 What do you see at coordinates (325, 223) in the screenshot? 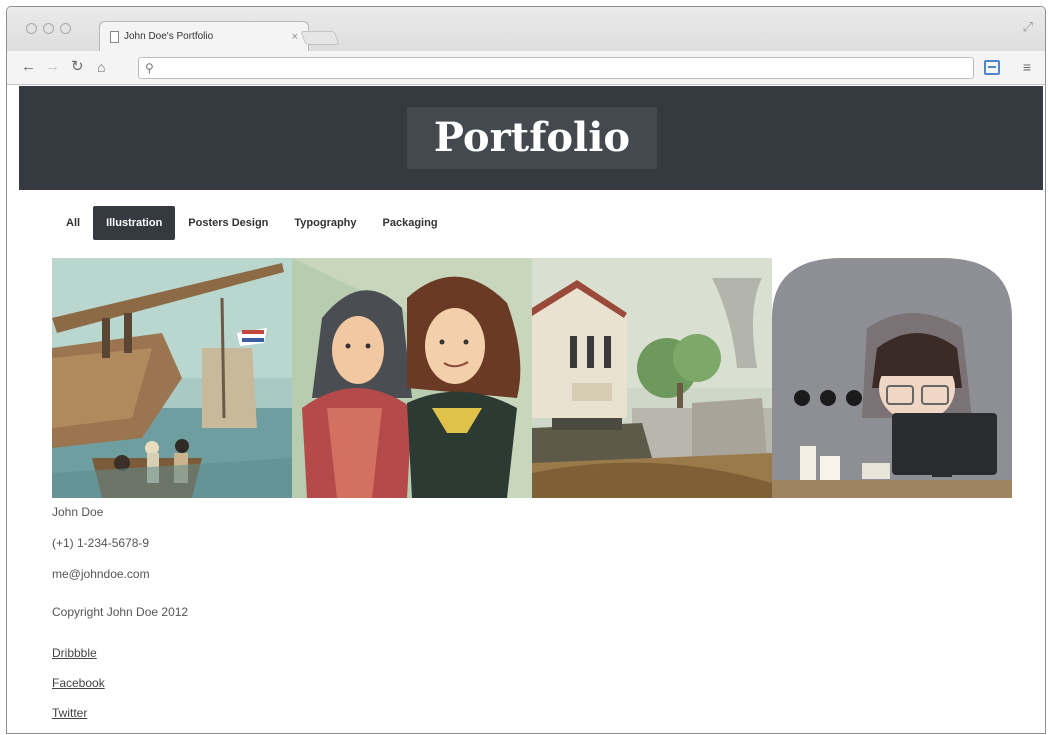
I see `filter-typography: Typography` at bounding box center [325, 223].